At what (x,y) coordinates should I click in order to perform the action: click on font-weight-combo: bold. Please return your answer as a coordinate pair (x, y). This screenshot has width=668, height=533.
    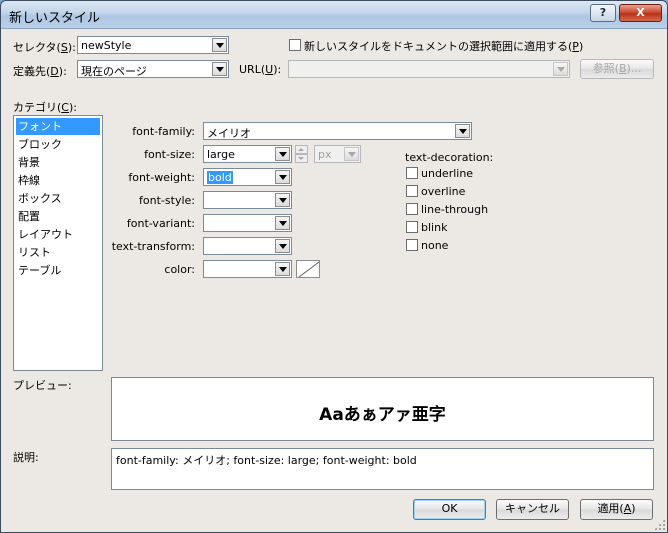
    Looking at the image, I should click on (247, 177).